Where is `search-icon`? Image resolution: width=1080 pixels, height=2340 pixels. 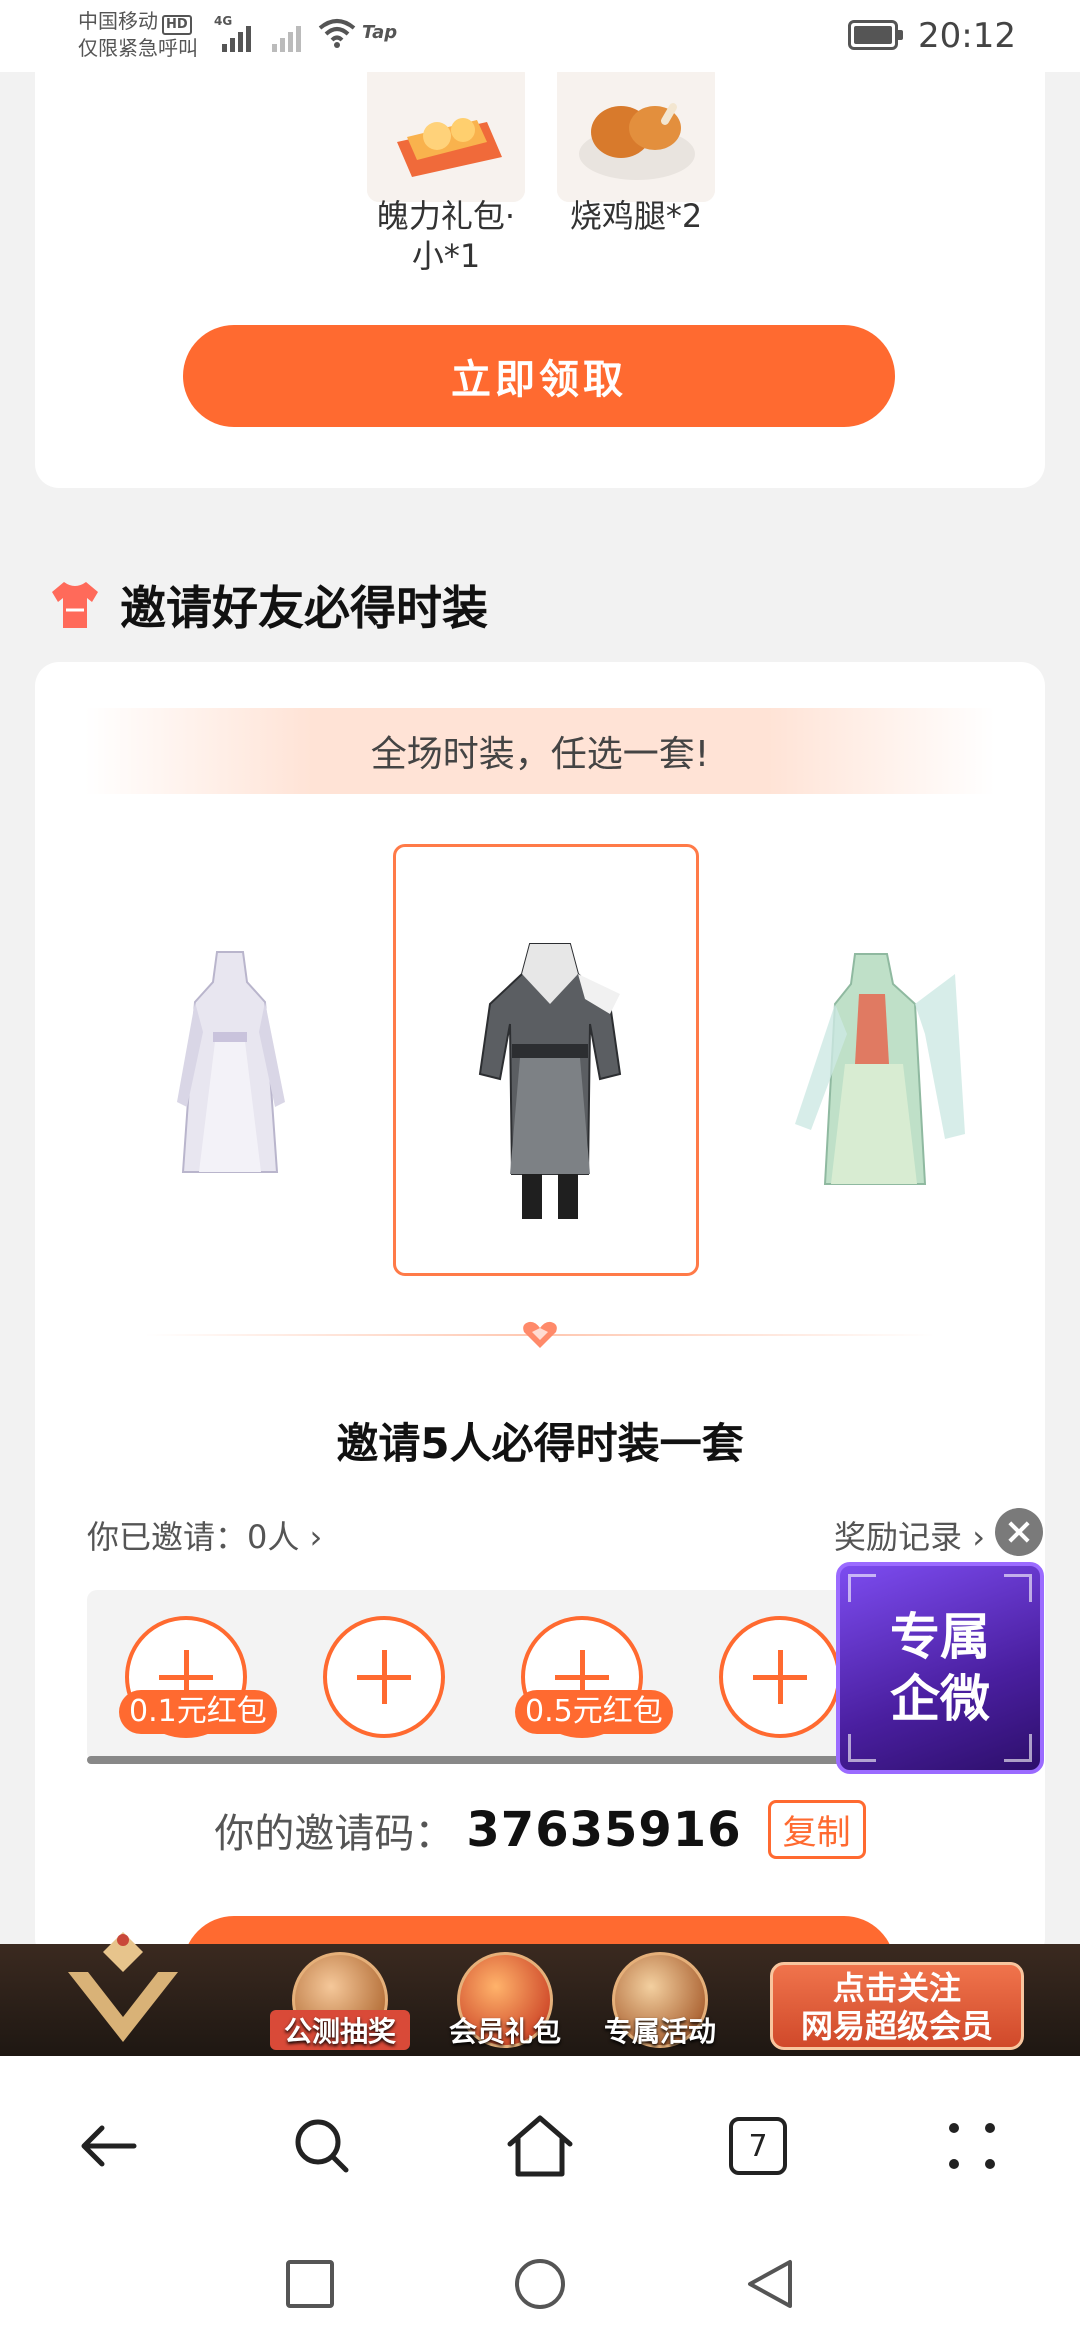 search-icon is located at coordinates (322, 2146).